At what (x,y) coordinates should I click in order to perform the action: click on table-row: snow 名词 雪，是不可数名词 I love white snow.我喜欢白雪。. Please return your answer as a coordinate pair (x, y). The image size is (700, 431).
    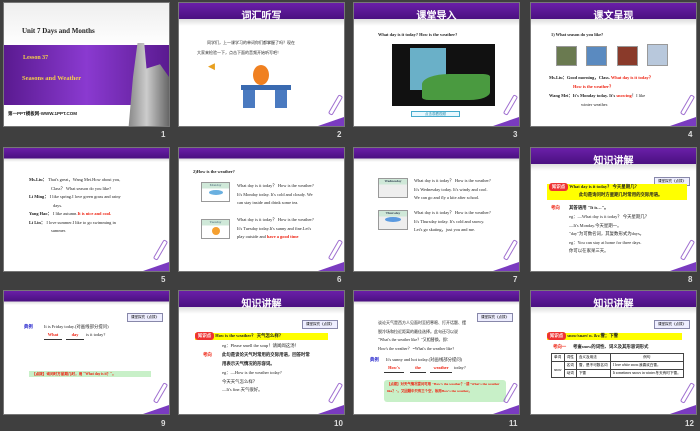
    Looking at the image, I should click on (618, 369).